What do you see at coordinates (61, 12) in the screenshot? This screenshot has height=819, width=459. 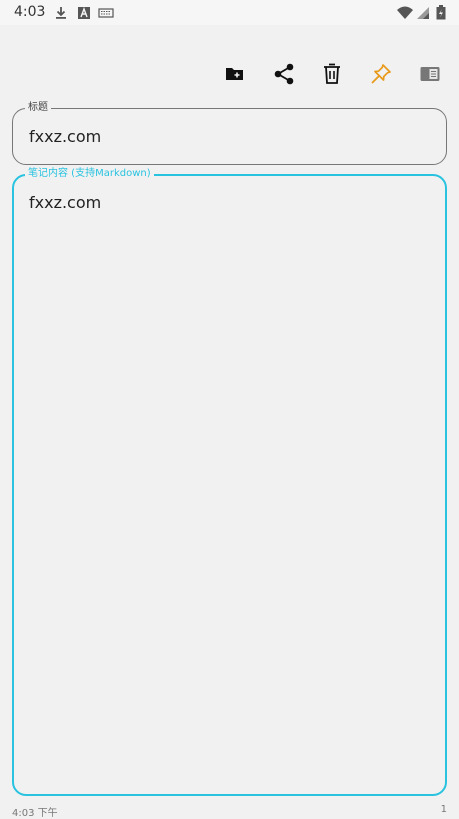 I see `download-icon` at bounding box center [61, 12].